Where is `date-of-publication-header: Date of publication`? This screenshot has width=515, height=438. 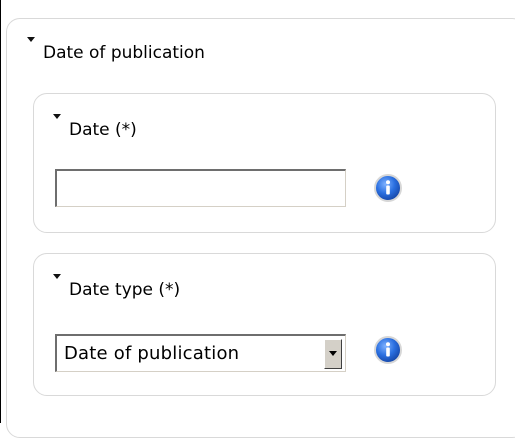 date-of-publication-header: Date of publication is located at coordinates (116, 50).